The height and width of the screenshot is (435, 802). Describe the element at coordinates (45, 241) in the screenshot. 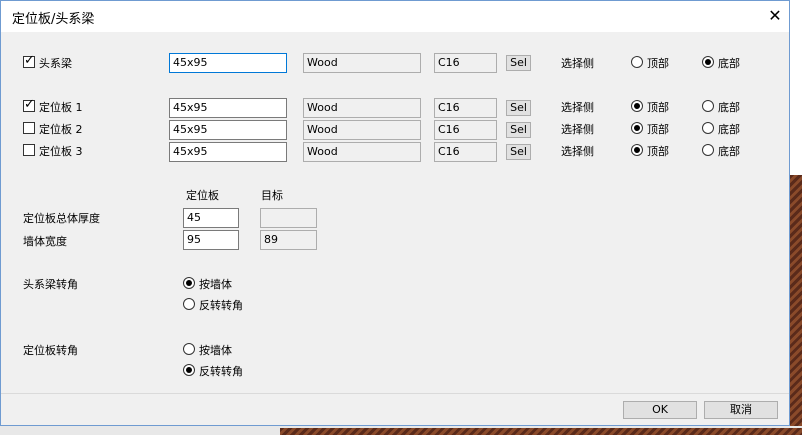

I see `wall-width-label: 墙体宽度` at that location.